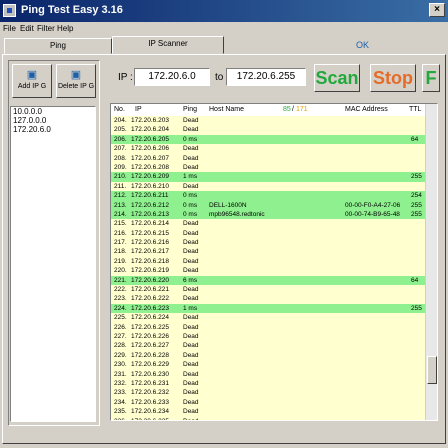  Describe the element at coordinates (269, 327) in the screenshot. I see `table-row: 226. 172.20.6.225 Dead` at that location.